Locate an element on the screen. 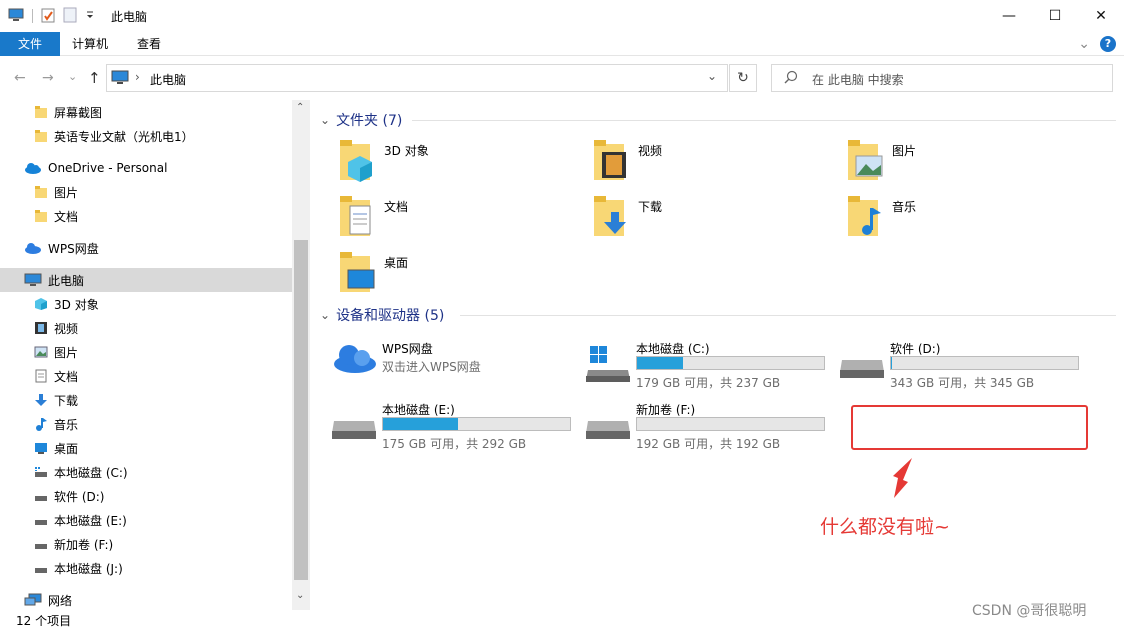 The height and width of the screenshot is (628, 1124). ribbon: 文件 计算机 查看 ⌄ ? is located at coordinates (562, 44).